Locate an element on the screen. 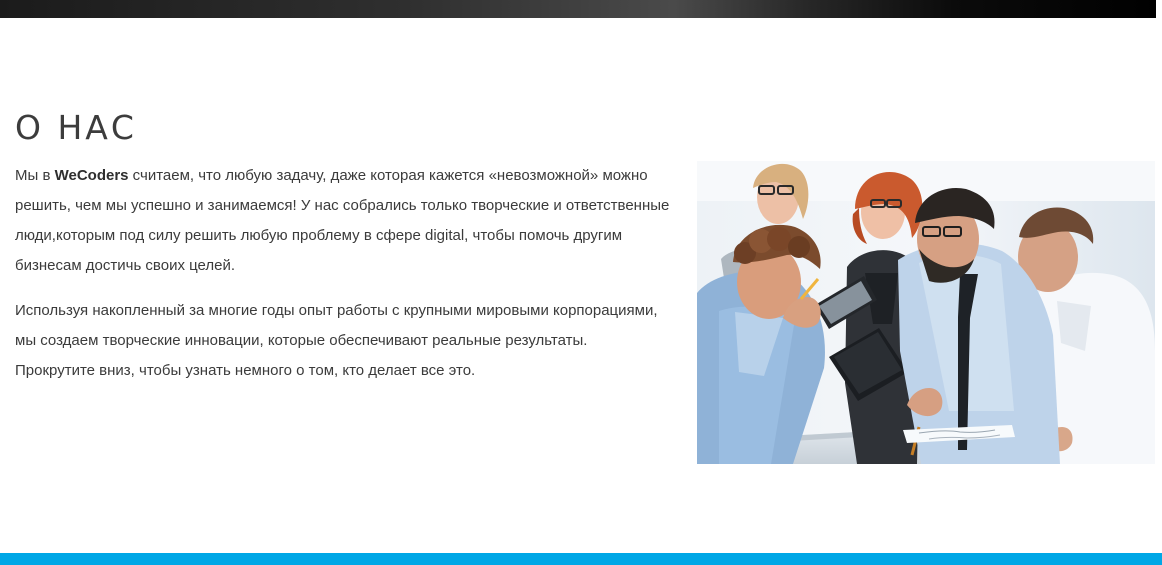 The width and height of the screenshot is (1162, 565). section-title: О НАС is located at coordinates (76, 127).